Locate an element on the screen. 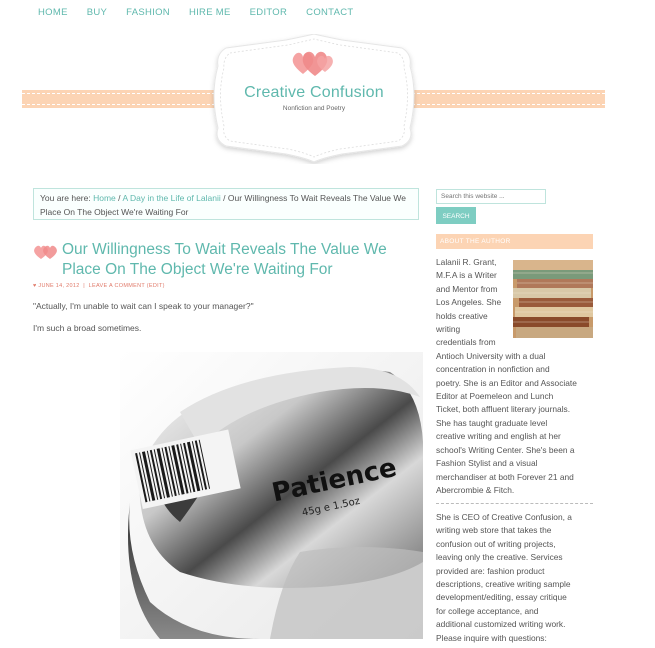 This screenshot has height=648, width=655. bio-line: Los Angeles. She is located at coordinates (469, 302).